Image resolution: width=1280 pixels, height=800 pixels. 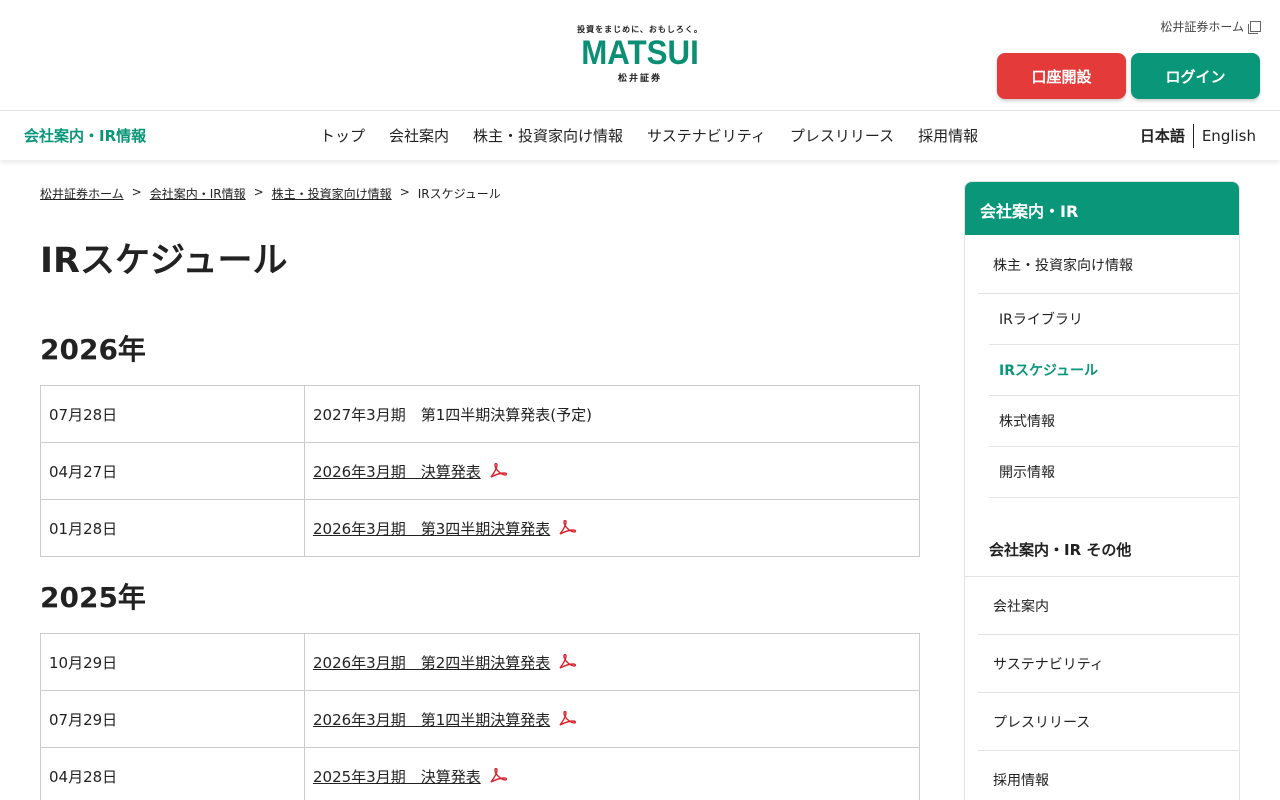 What do you see at coordinates (172, 719) in the screenshot?
I see `schedule-date: 07月29日` at bounding box center [172, 719].